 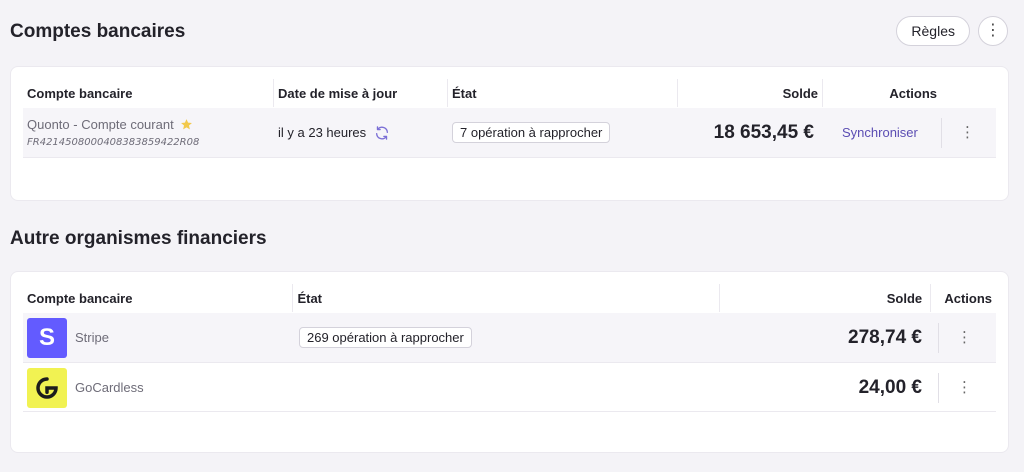 I want to click on gocardless-icon, so click(x=47, y=387).